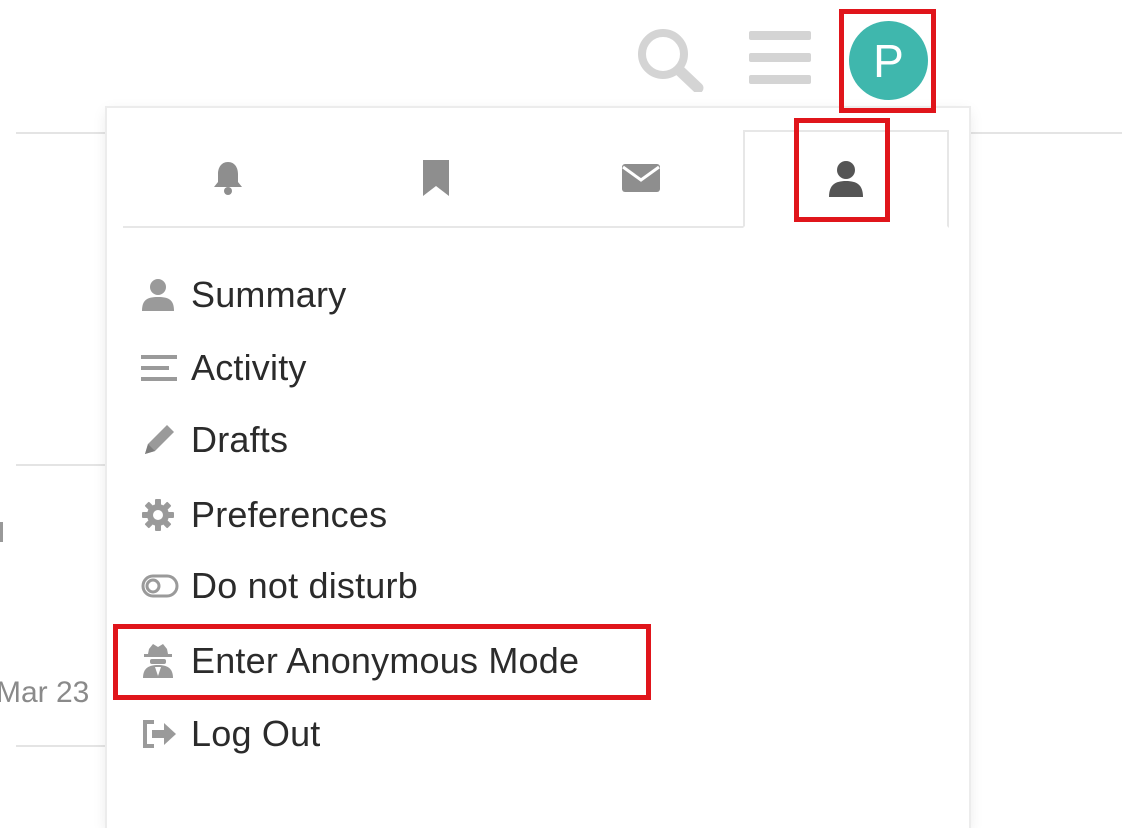 The height and width of the screenshot is (828, 1122). I want to click on gear-icon, so click(166, 515).